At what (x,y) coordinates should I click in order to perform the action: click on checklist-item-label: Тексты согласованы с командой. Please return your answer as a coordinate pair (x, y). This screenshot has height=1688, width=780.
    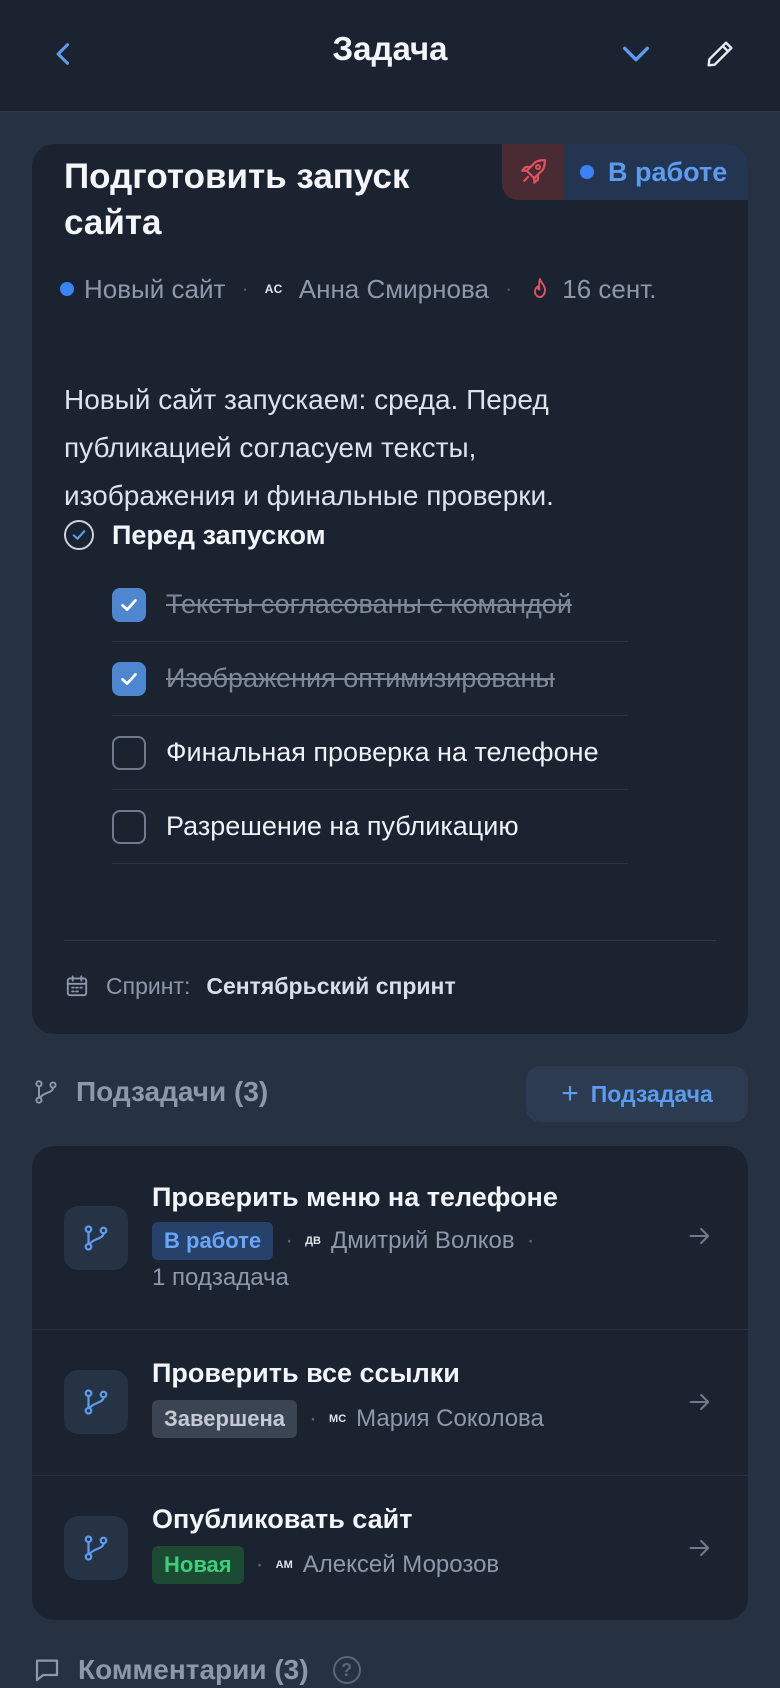
    Looking at the image, I should click on (369, 604).